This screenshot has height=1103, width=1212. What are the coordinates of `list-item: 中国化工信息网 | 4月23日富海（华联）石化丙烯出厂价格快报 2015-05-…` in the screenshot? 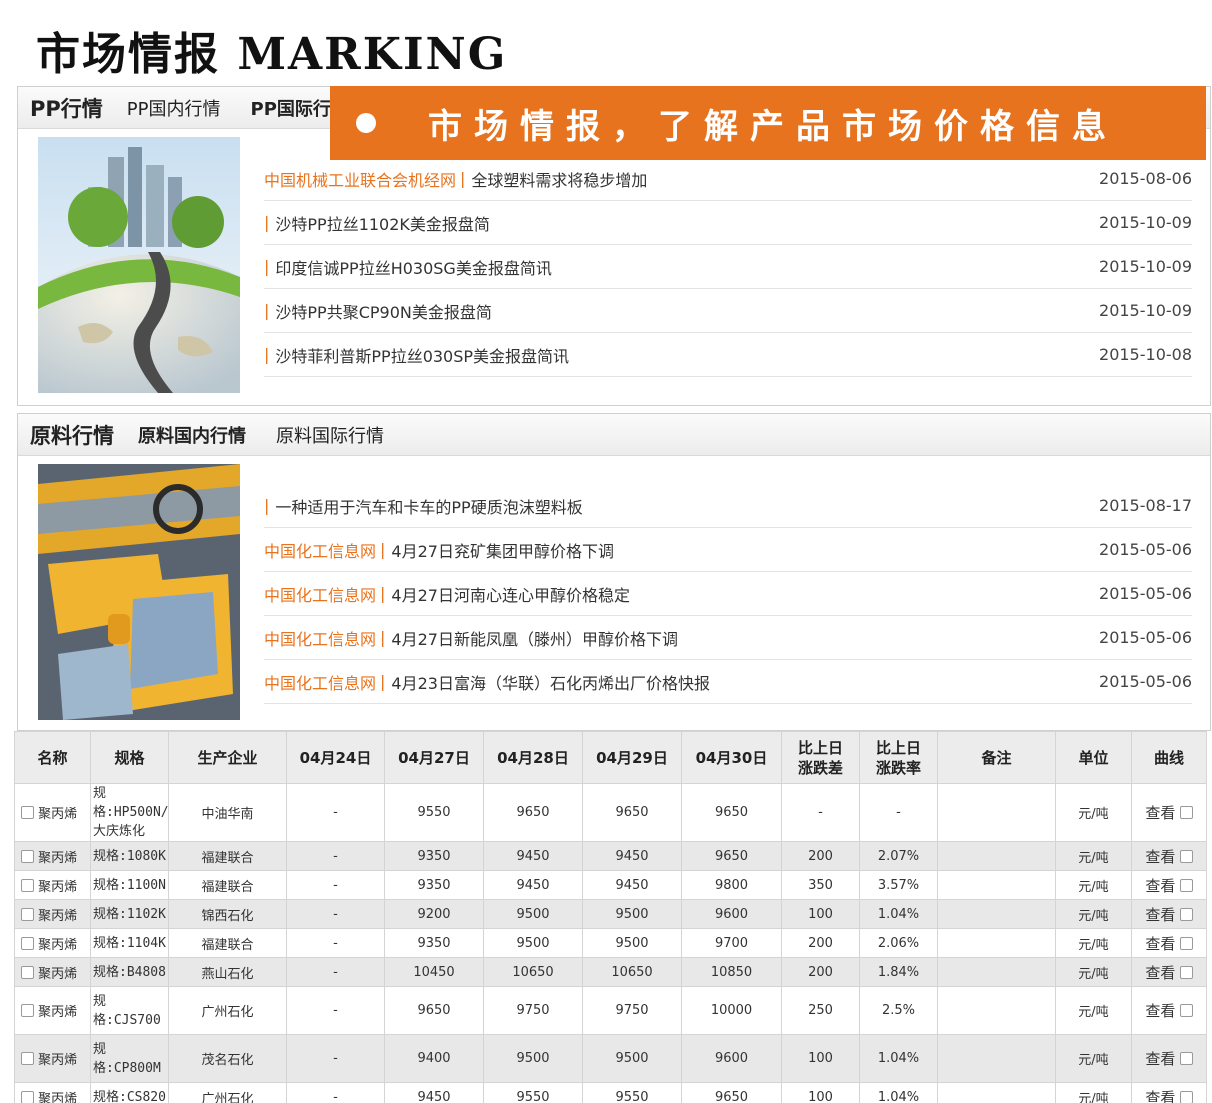 It's located at (728, 682).